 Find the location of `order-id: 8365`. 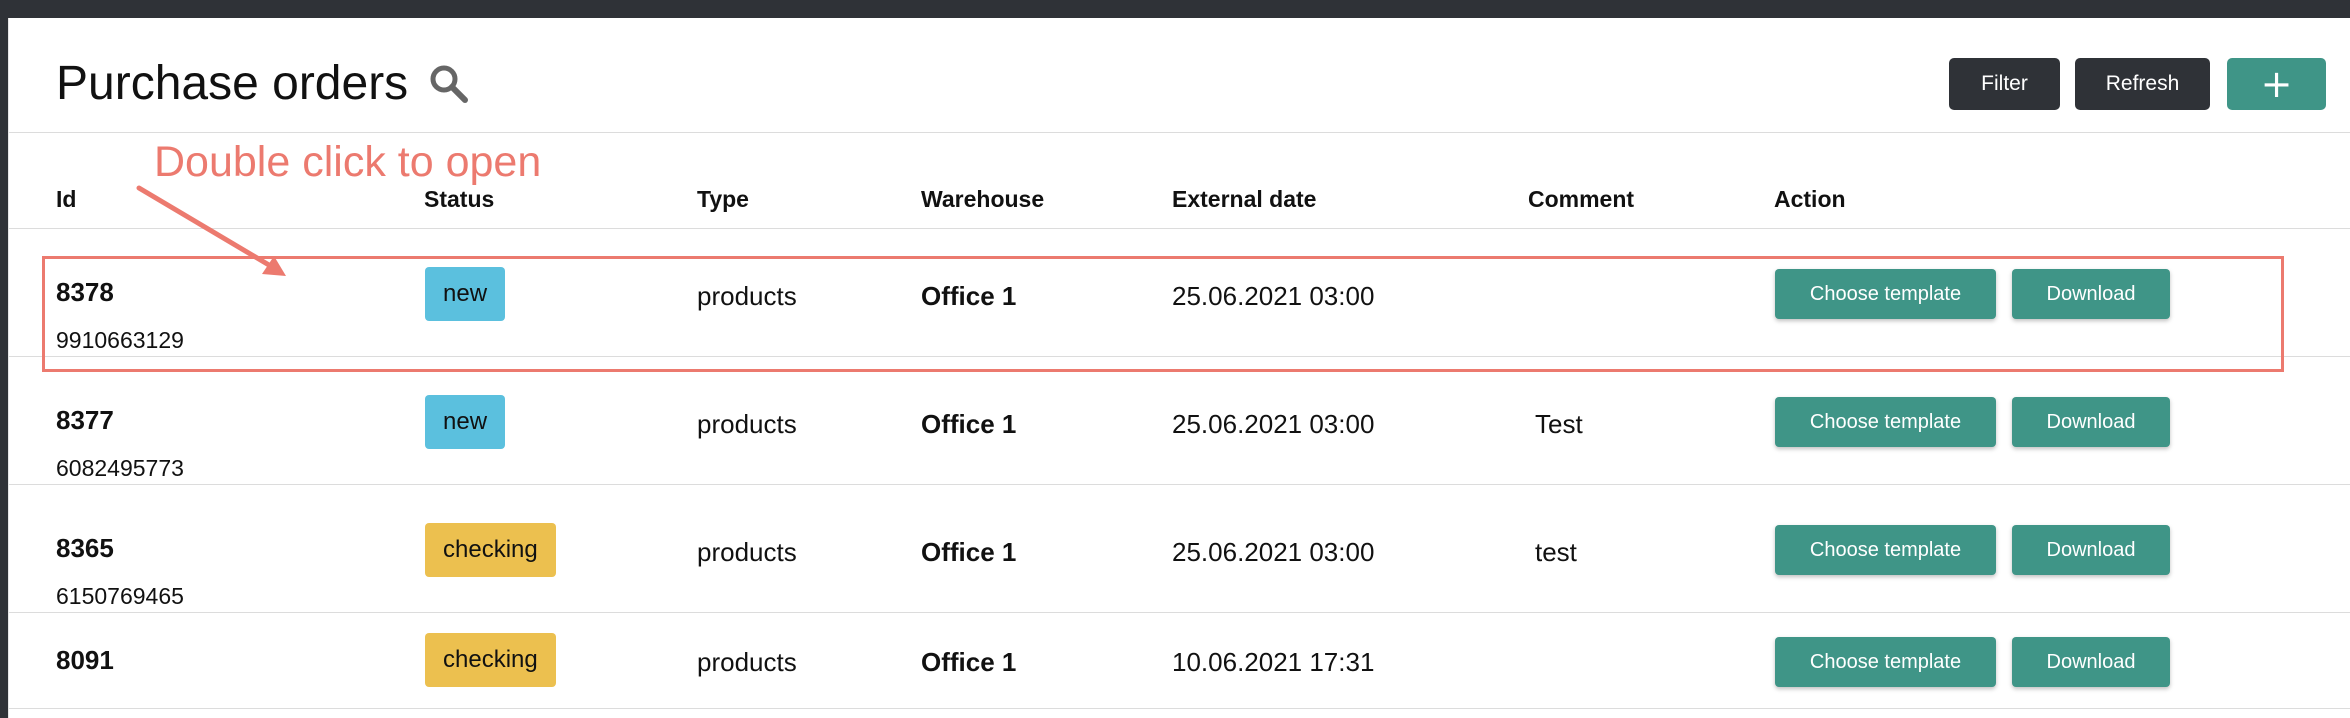

order-id: 8365 is located at coordinates (85, 548).